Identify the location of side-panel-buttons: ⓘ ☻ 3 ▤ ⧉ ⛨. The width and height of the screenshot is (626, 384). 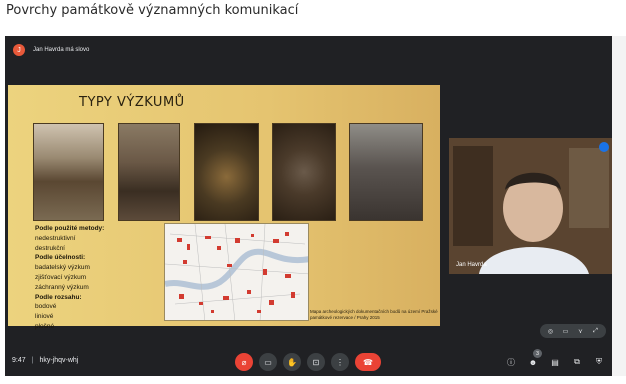
(555, 359).